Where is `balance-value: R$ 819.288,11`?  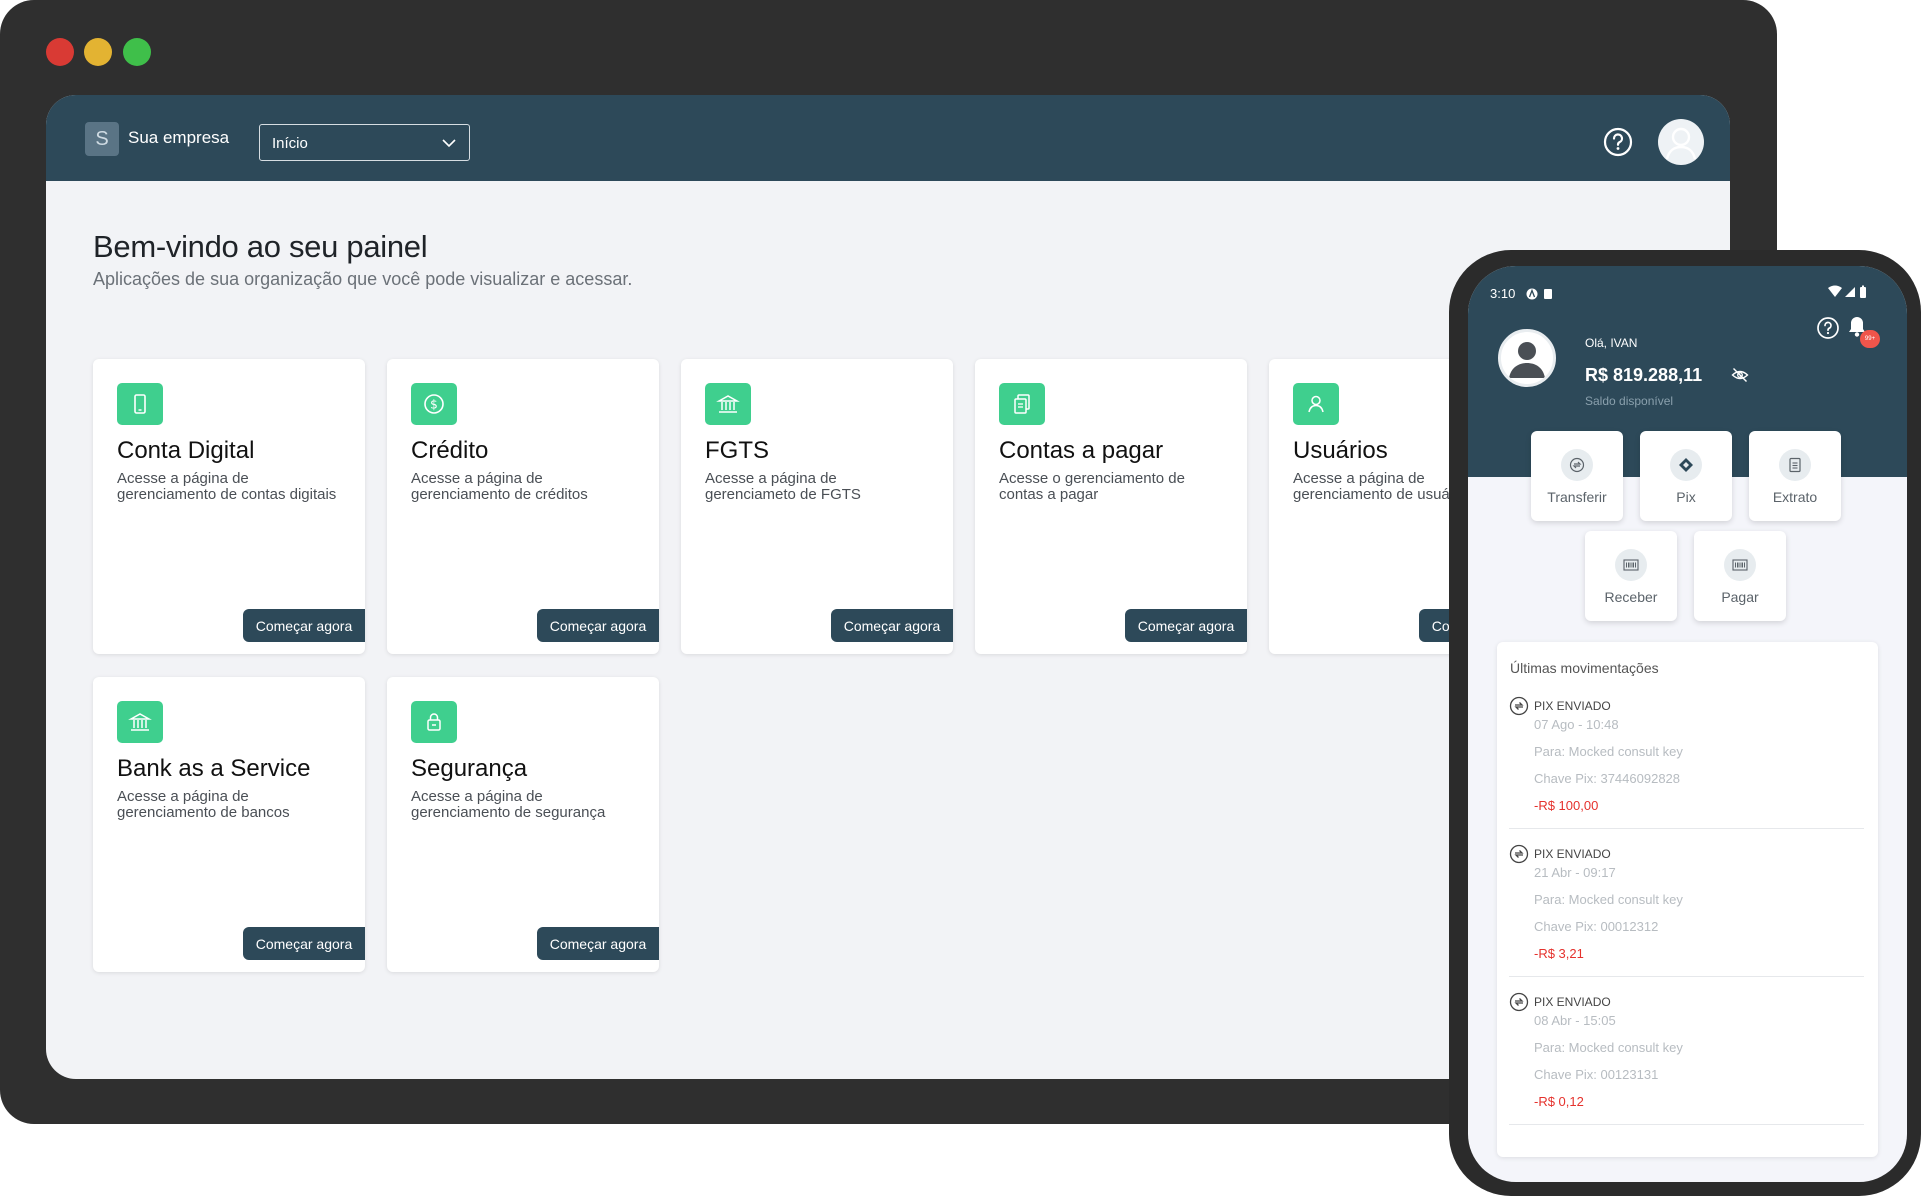 balance-value: R$ 819.288,11 is located at coordinates (1644, 375).